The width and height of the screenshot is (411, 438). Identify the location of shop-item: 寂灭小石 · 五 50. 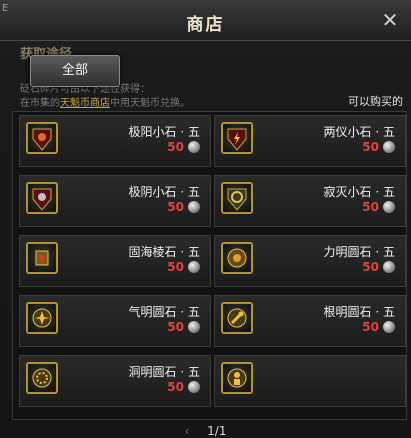
(310, 201).